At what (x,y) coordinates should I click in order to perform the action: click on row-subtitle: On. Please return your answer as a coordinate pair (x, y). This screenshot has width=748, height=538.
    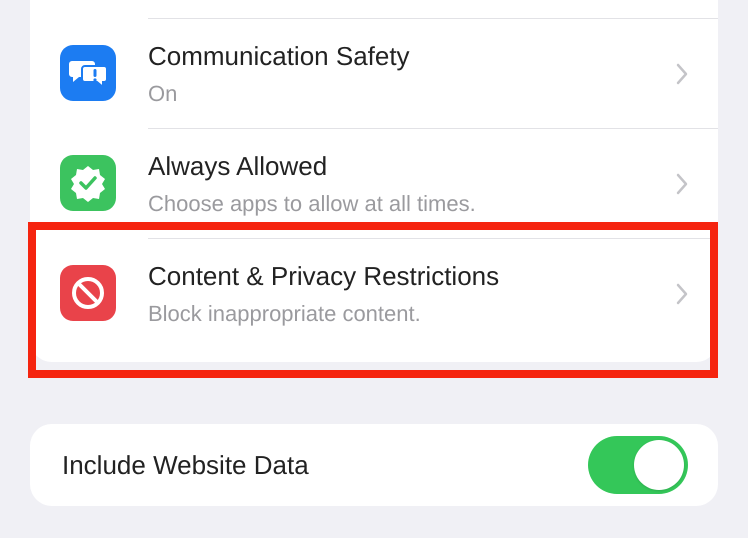
    Looking at the image, I should click on (163, 93).